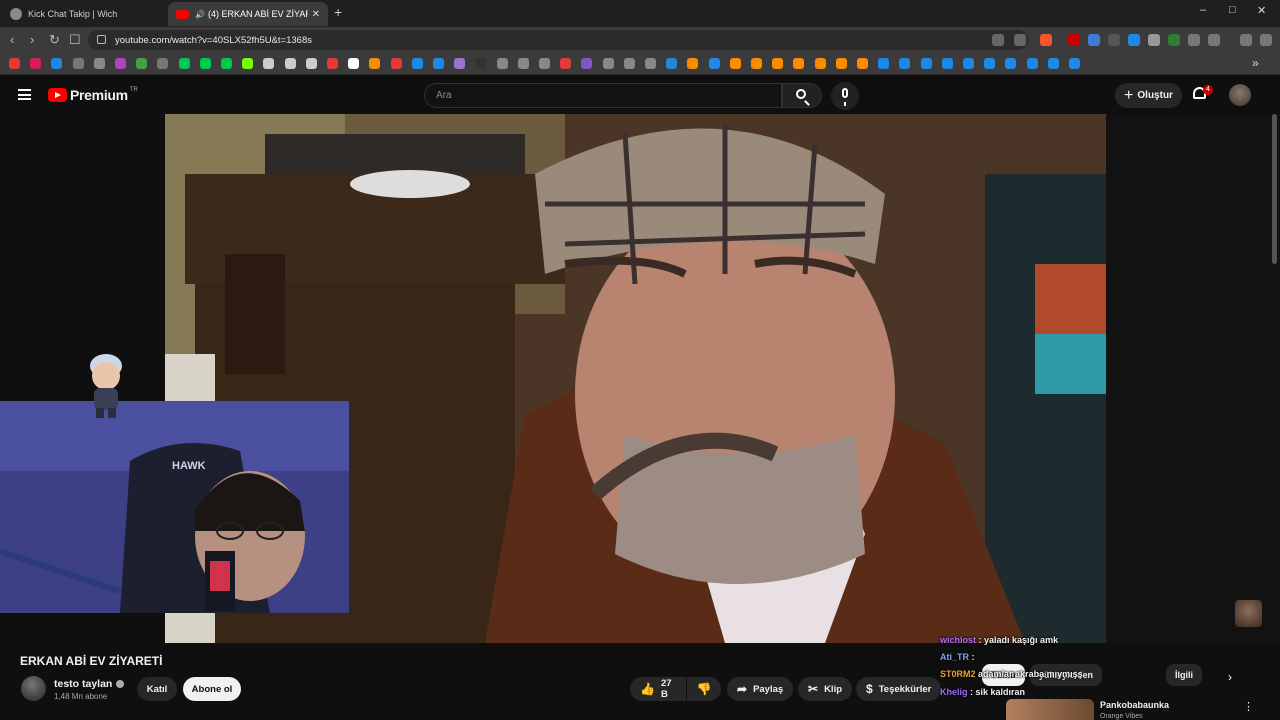 The height and width of the screenshot is (720, 1280). What do you see at coordinates (1046, 40) in the screenshot?
I see `brave-shield-icon` at bounding box center [1046, 40].